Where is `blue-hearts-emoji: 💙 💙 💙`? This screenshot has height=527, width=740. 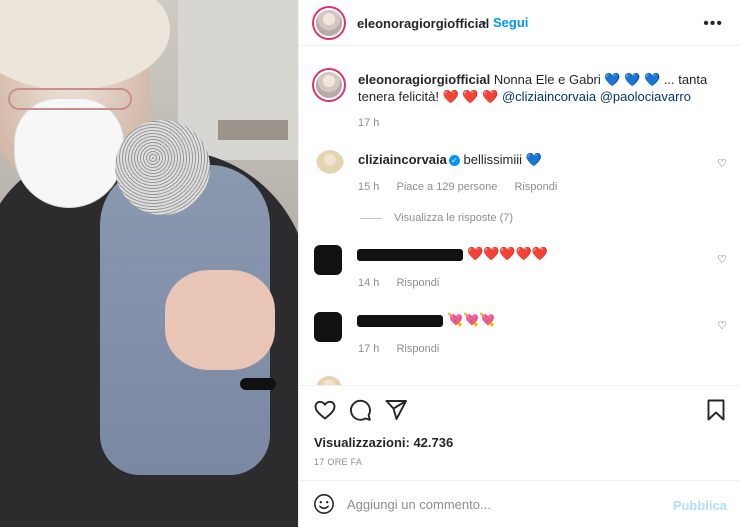
blue-hearts-emoji: 💙 💙 💙 is located at coordinates (632, 79).